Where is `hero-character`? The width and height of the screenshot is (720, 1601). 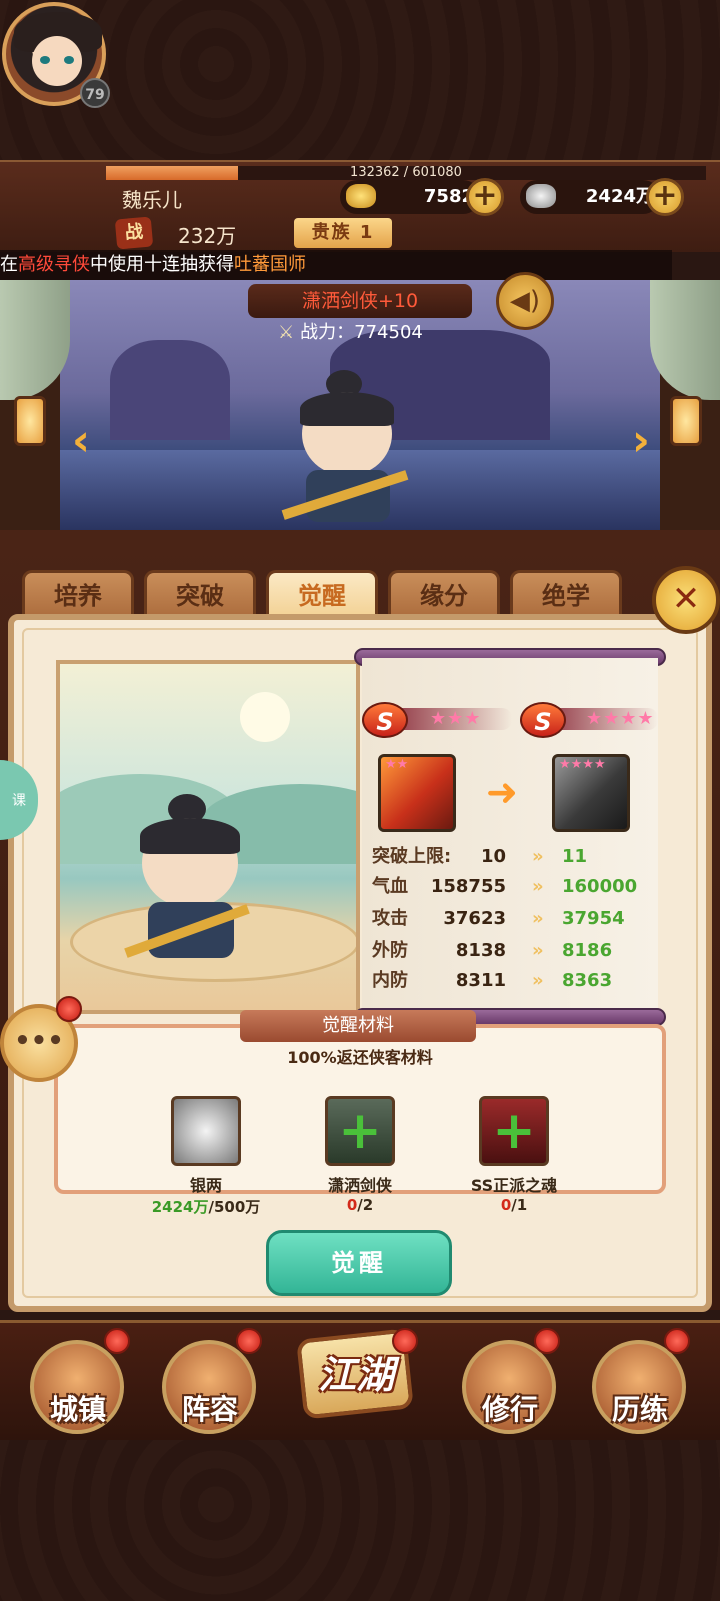 hero-character is located at coordinates (345, 450).